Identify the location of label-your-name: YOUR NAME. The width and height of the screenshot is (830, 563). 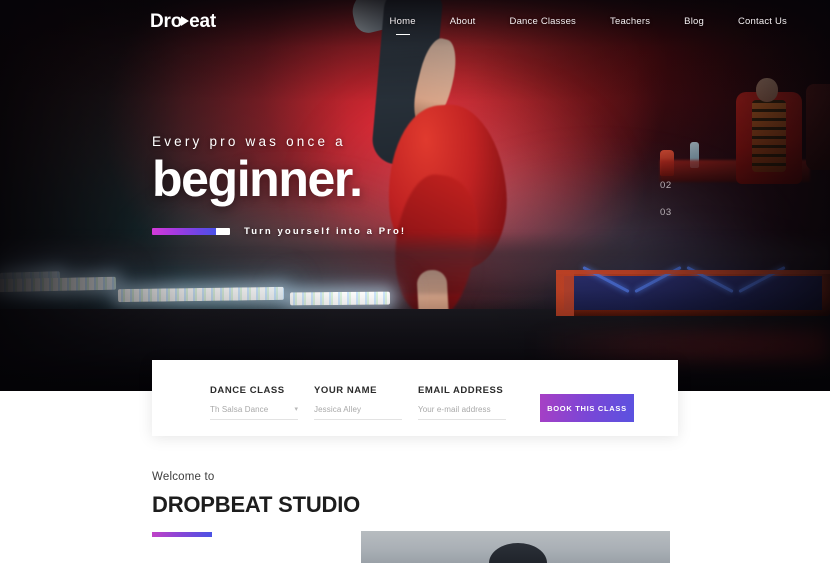
(346, 390).